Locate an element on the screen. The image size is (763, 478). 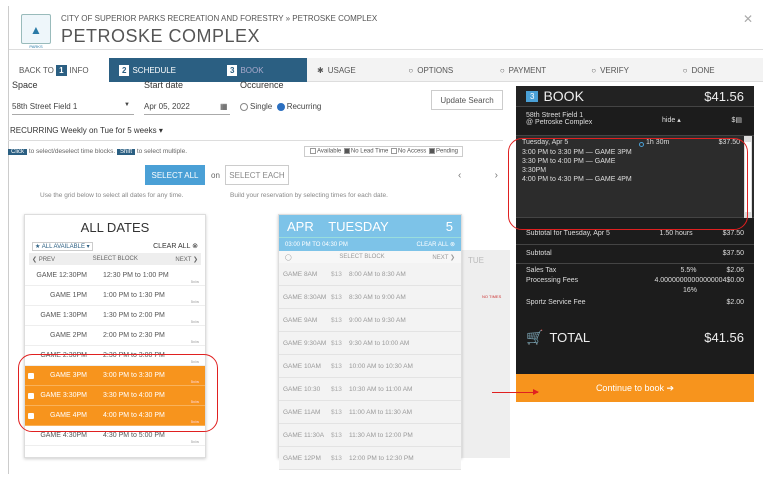
done-label: DONE is located at coordinates (703, 70).